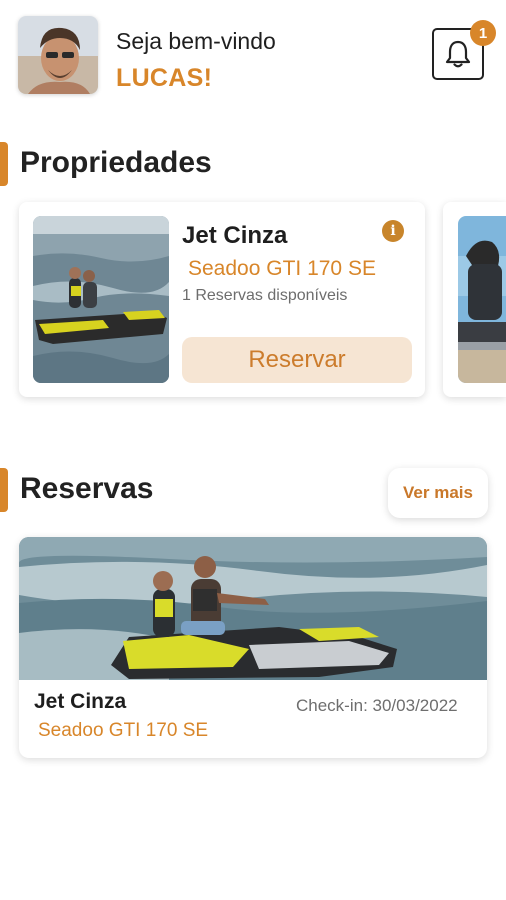 Image resolution: width=506 pixels, height=900 pixels. I want to click on property-image-next, so click(482, 299).